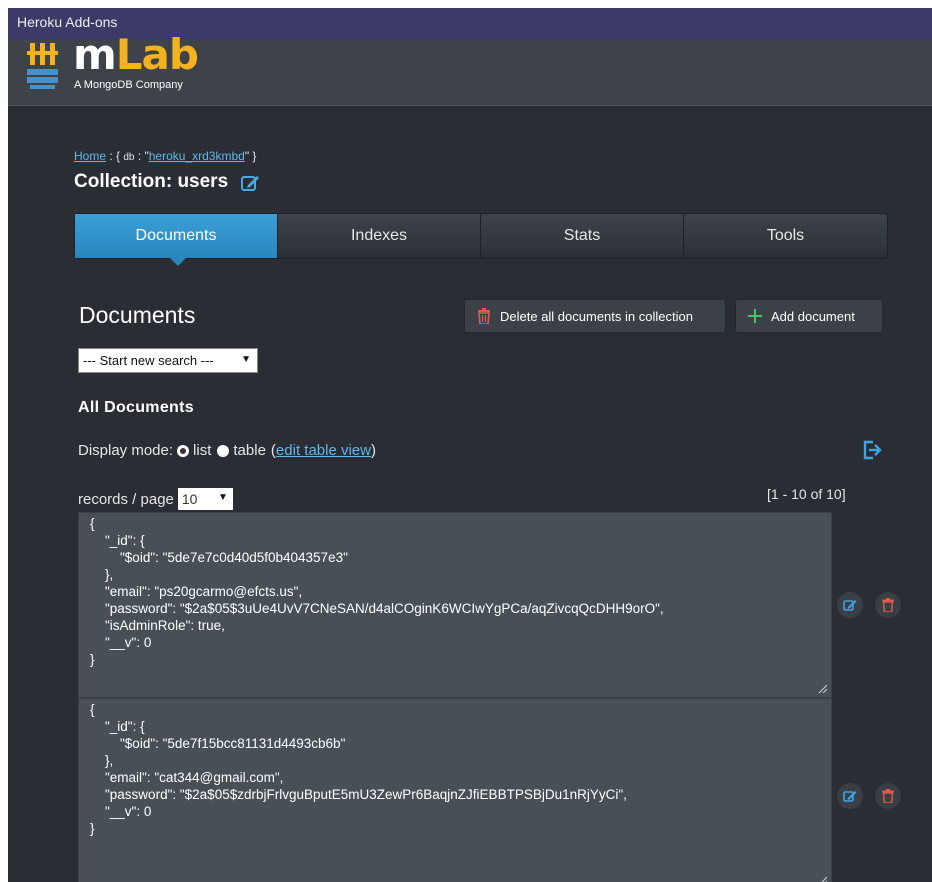 Image resolution: width=932 pixels, height=882 pixels. What do you see at coordinates (136, 54) in the screenshot?
I see `mlab-logo: mLab` at bounding box center [136, 54].